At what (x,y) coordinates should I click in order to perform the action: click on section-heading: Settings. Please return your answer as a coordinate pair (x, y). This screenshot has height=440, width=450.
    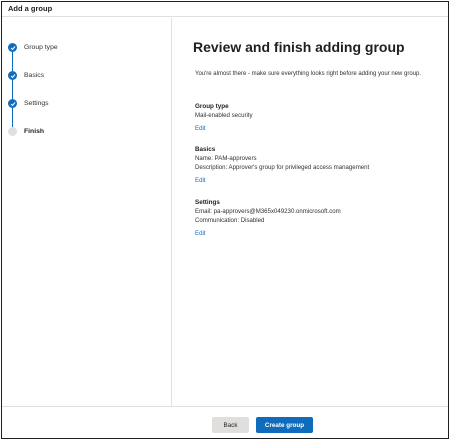
    Looking at the image, I should click on (207, 202).